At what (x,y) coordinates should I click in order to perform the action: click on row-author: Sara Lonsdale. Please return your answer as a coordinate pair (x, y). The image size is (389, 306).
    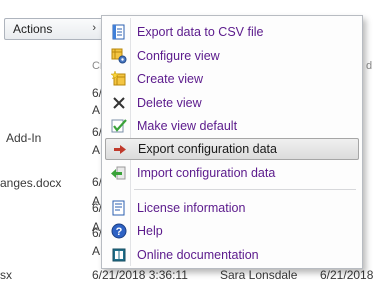
    Looking at the image, I should click on (259, 275).